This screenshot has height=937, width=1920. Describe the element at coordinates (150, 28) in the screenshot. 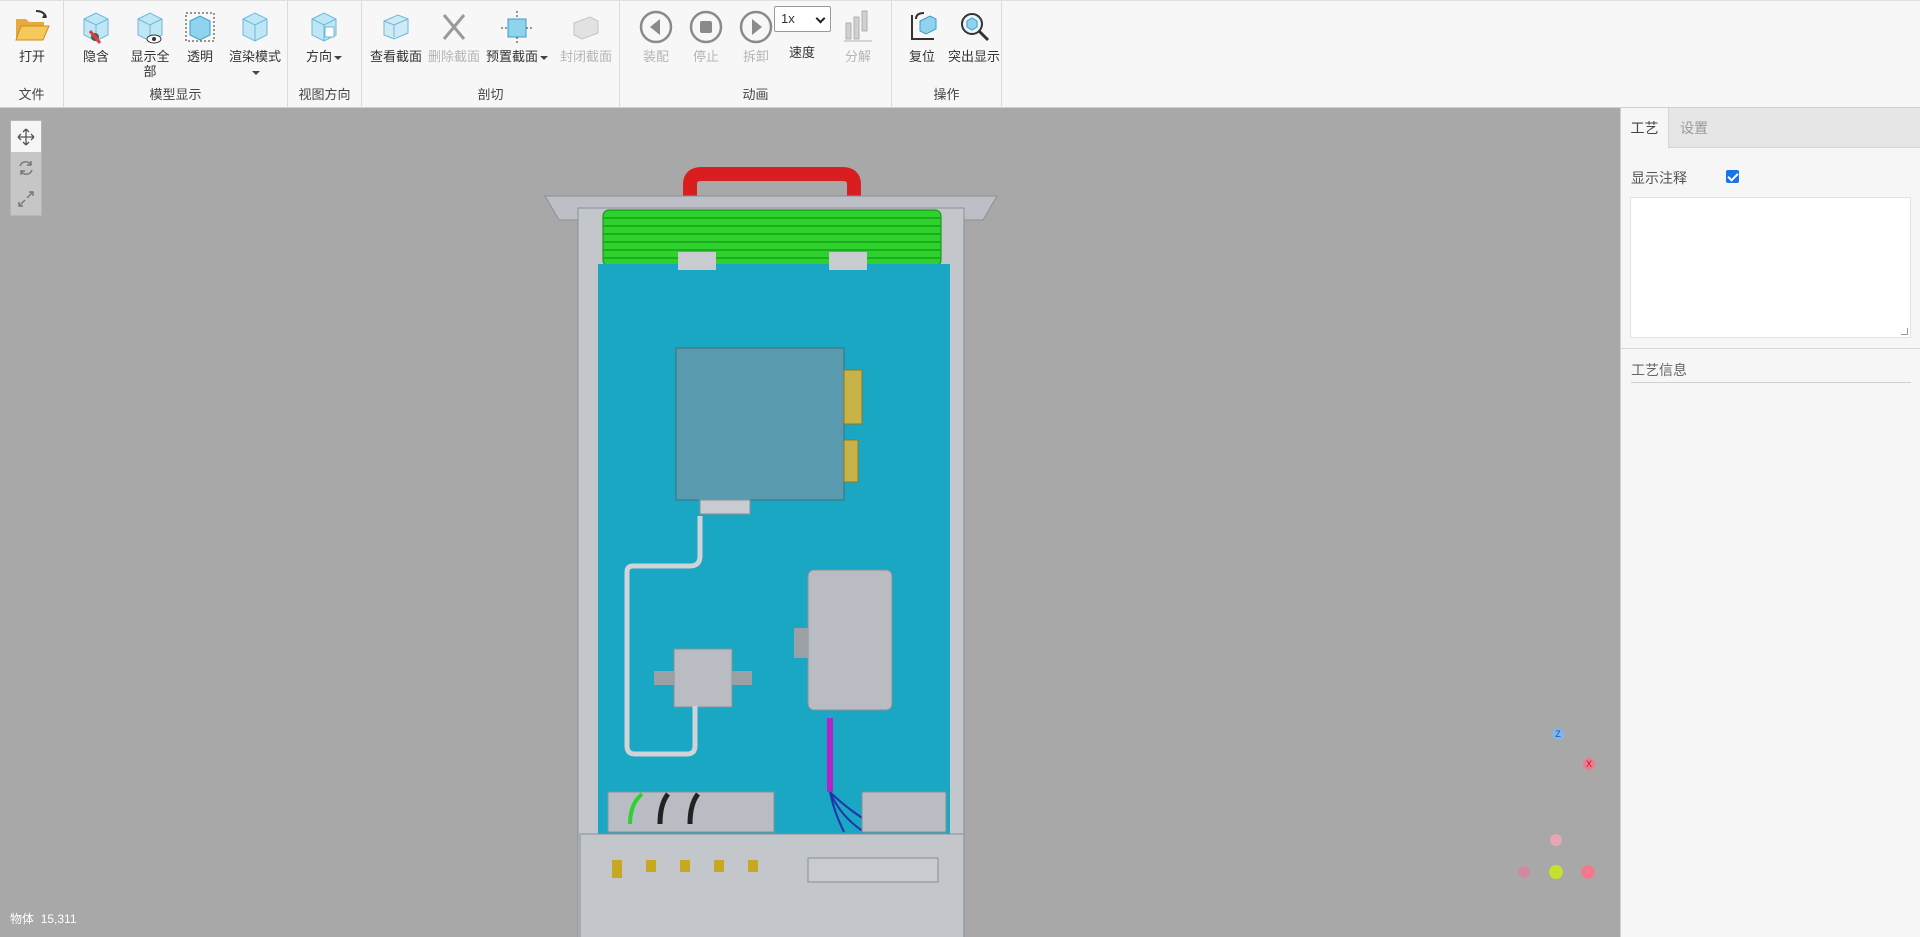

I see `show-all-cube-icon` at that location.